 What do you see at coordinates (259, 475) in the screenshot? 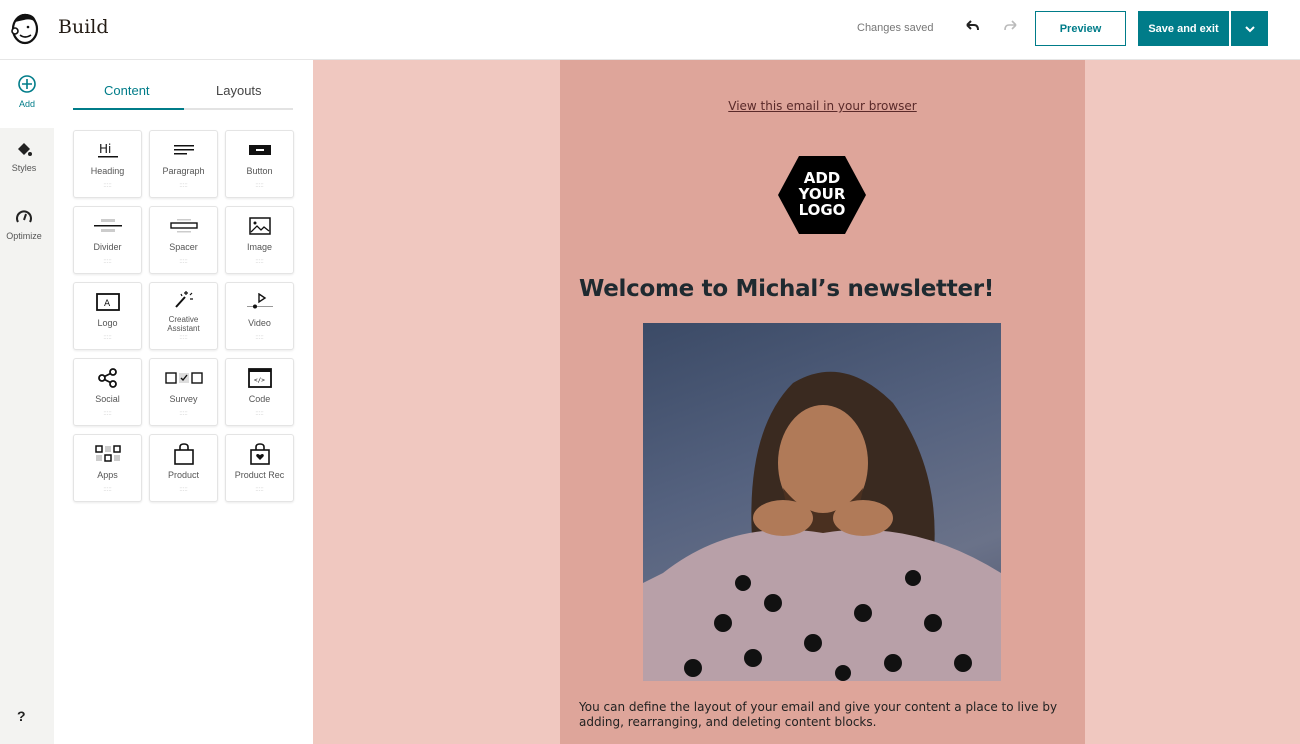
I see `block-label: Product Rec` at bounding box center [259, 475].